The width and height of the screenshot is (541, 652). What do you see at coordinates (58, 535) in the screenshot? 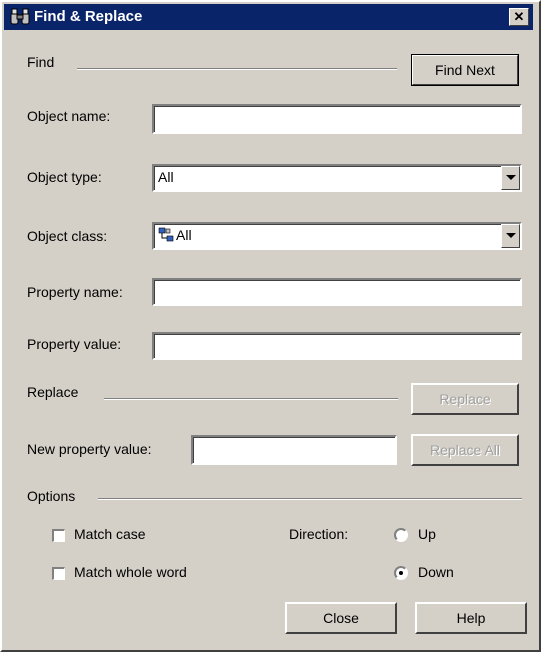
I see `match-case-checkbox` at bounding box center [58, 535].